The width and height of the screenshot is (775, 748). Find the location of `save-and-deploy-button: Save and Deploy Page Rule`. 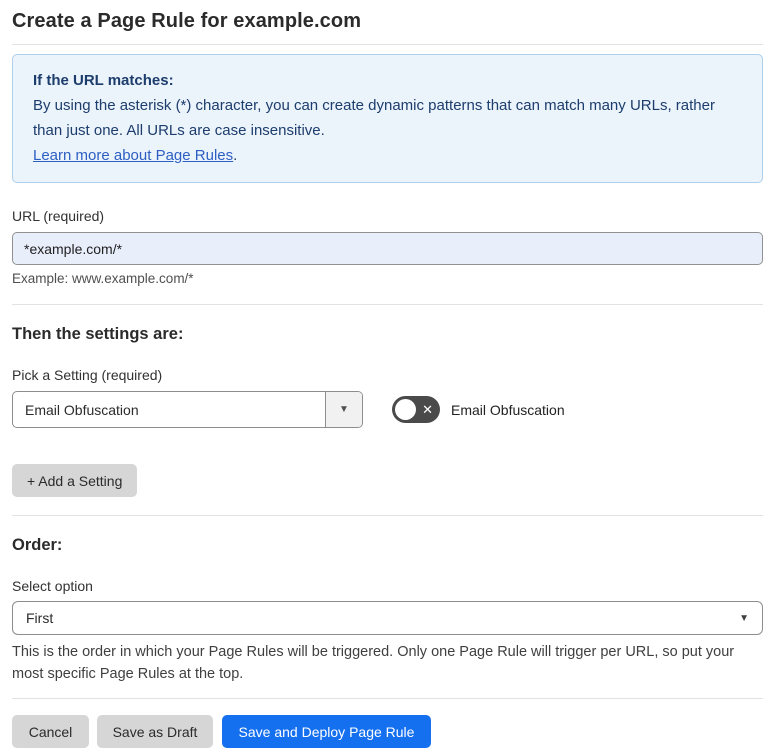

save-and-deploy-button: Save and Deploy Page Rule is located at coordinates (326, 731).